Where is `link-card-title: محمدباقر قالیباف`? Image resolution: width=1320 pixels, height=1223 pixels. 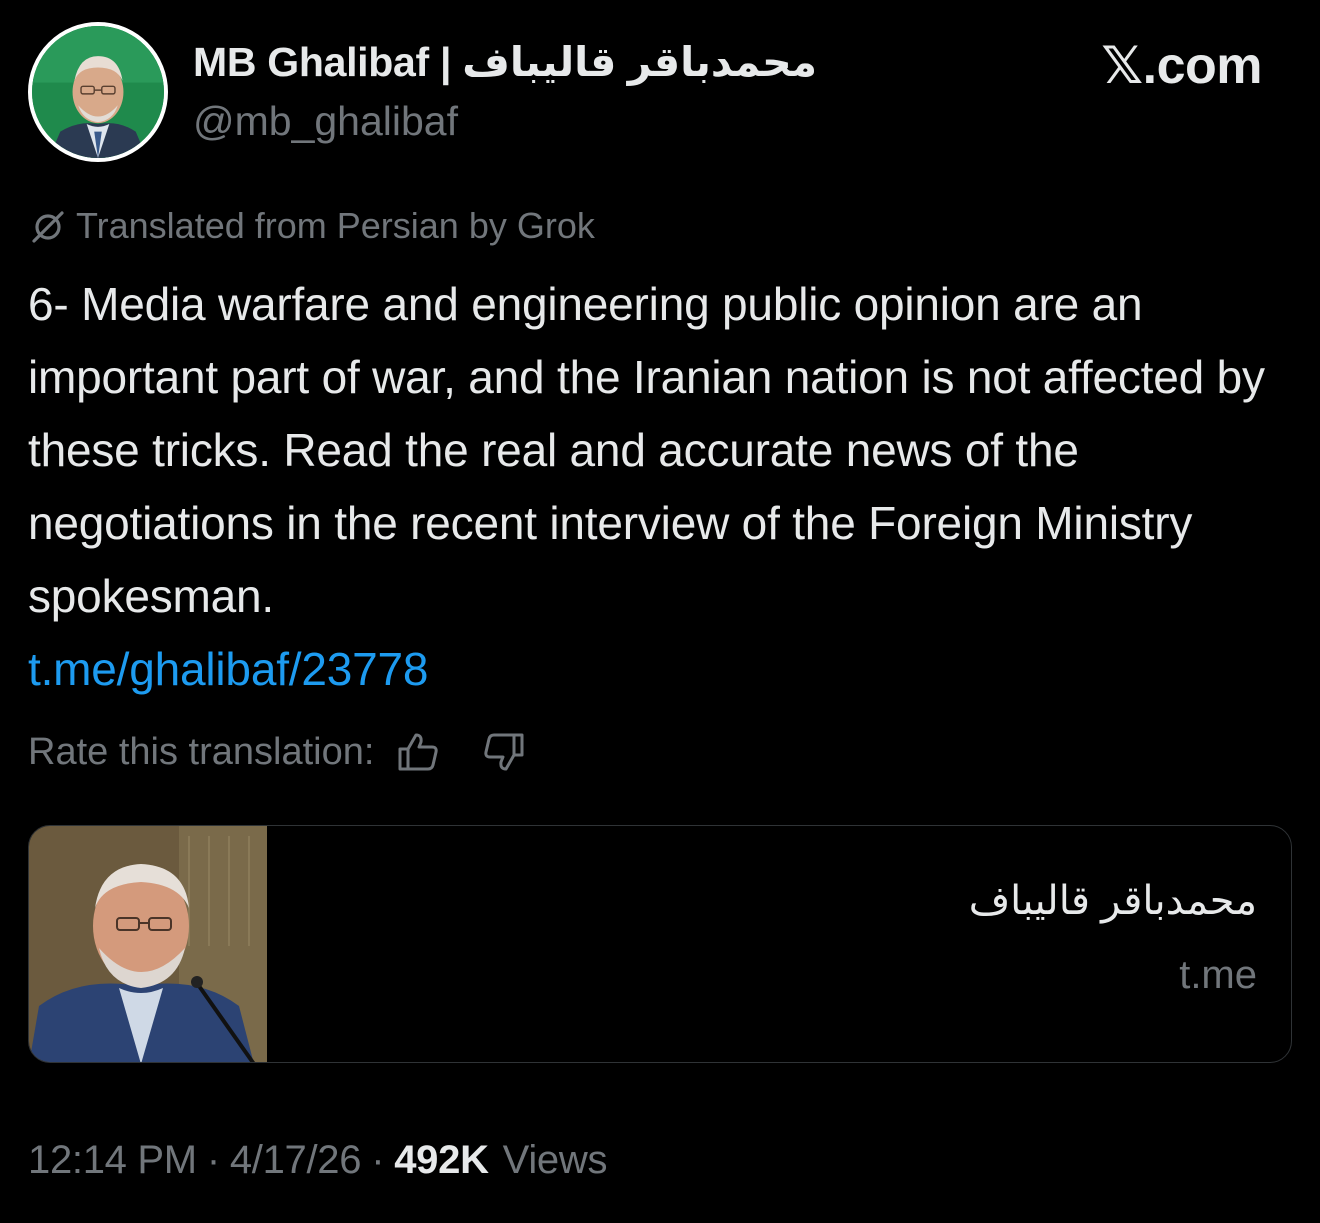 link-card-title: محمدباقر قالیباف is located at coordinates (1112, 901).